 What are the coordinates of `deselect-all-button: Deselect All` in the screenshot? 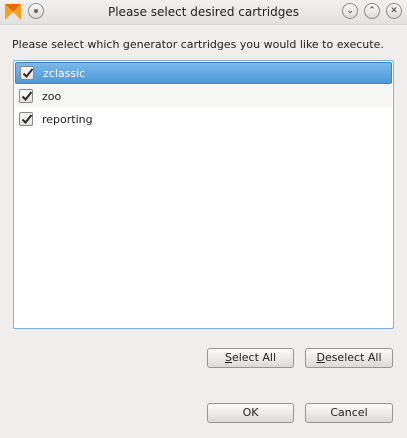 It's located at (349, 358).